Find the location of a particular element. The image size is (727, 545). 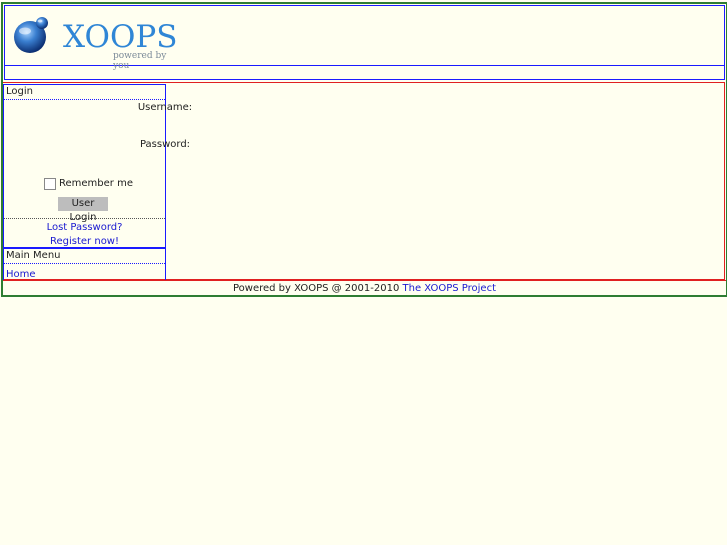

remember-me-checkbox is located at coordinates (50, 184).